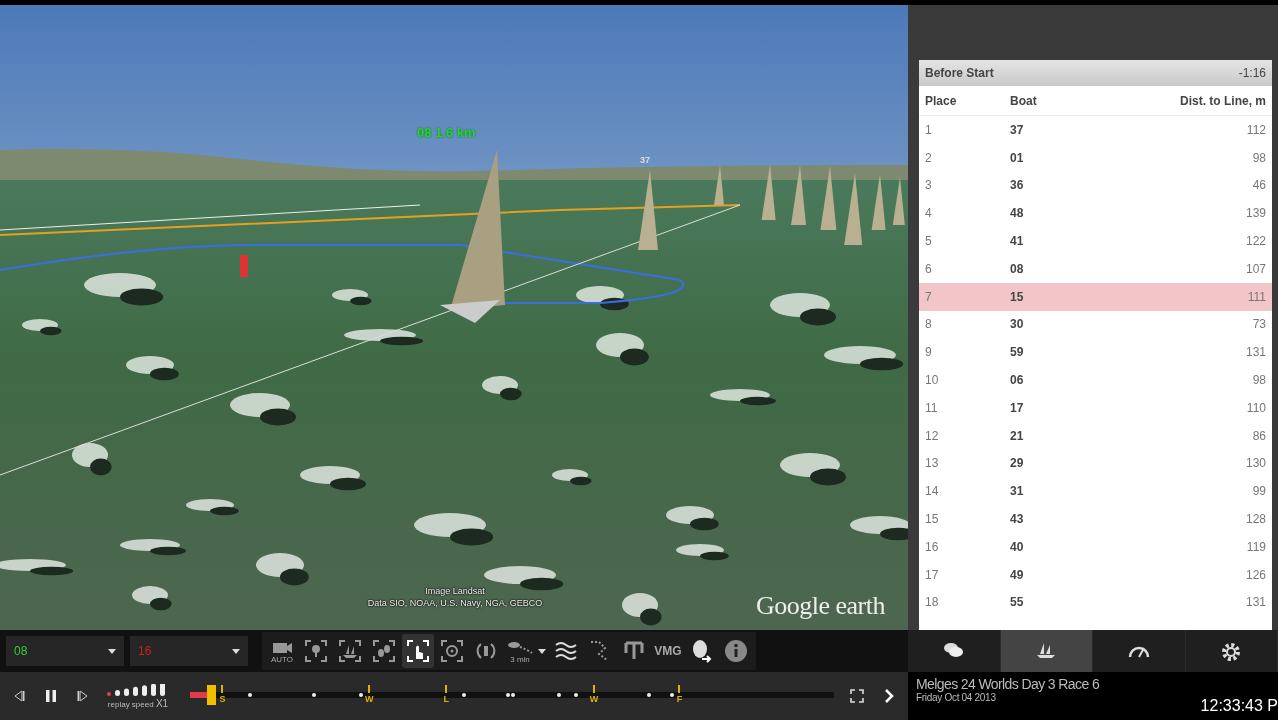 The width and height of the screenshot is (1278, 720). I want to click on toolbar-button: 3 min, so click(526, 651).